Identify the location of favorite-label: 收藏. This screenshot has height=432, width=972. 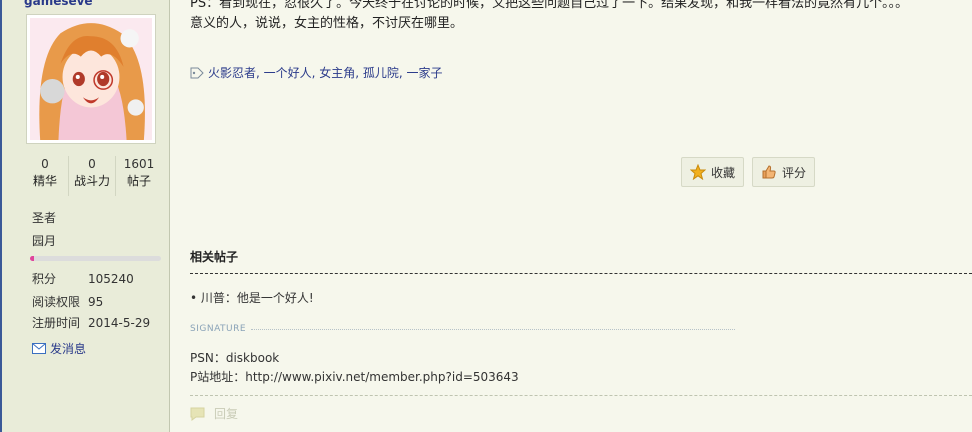
(723, 172).